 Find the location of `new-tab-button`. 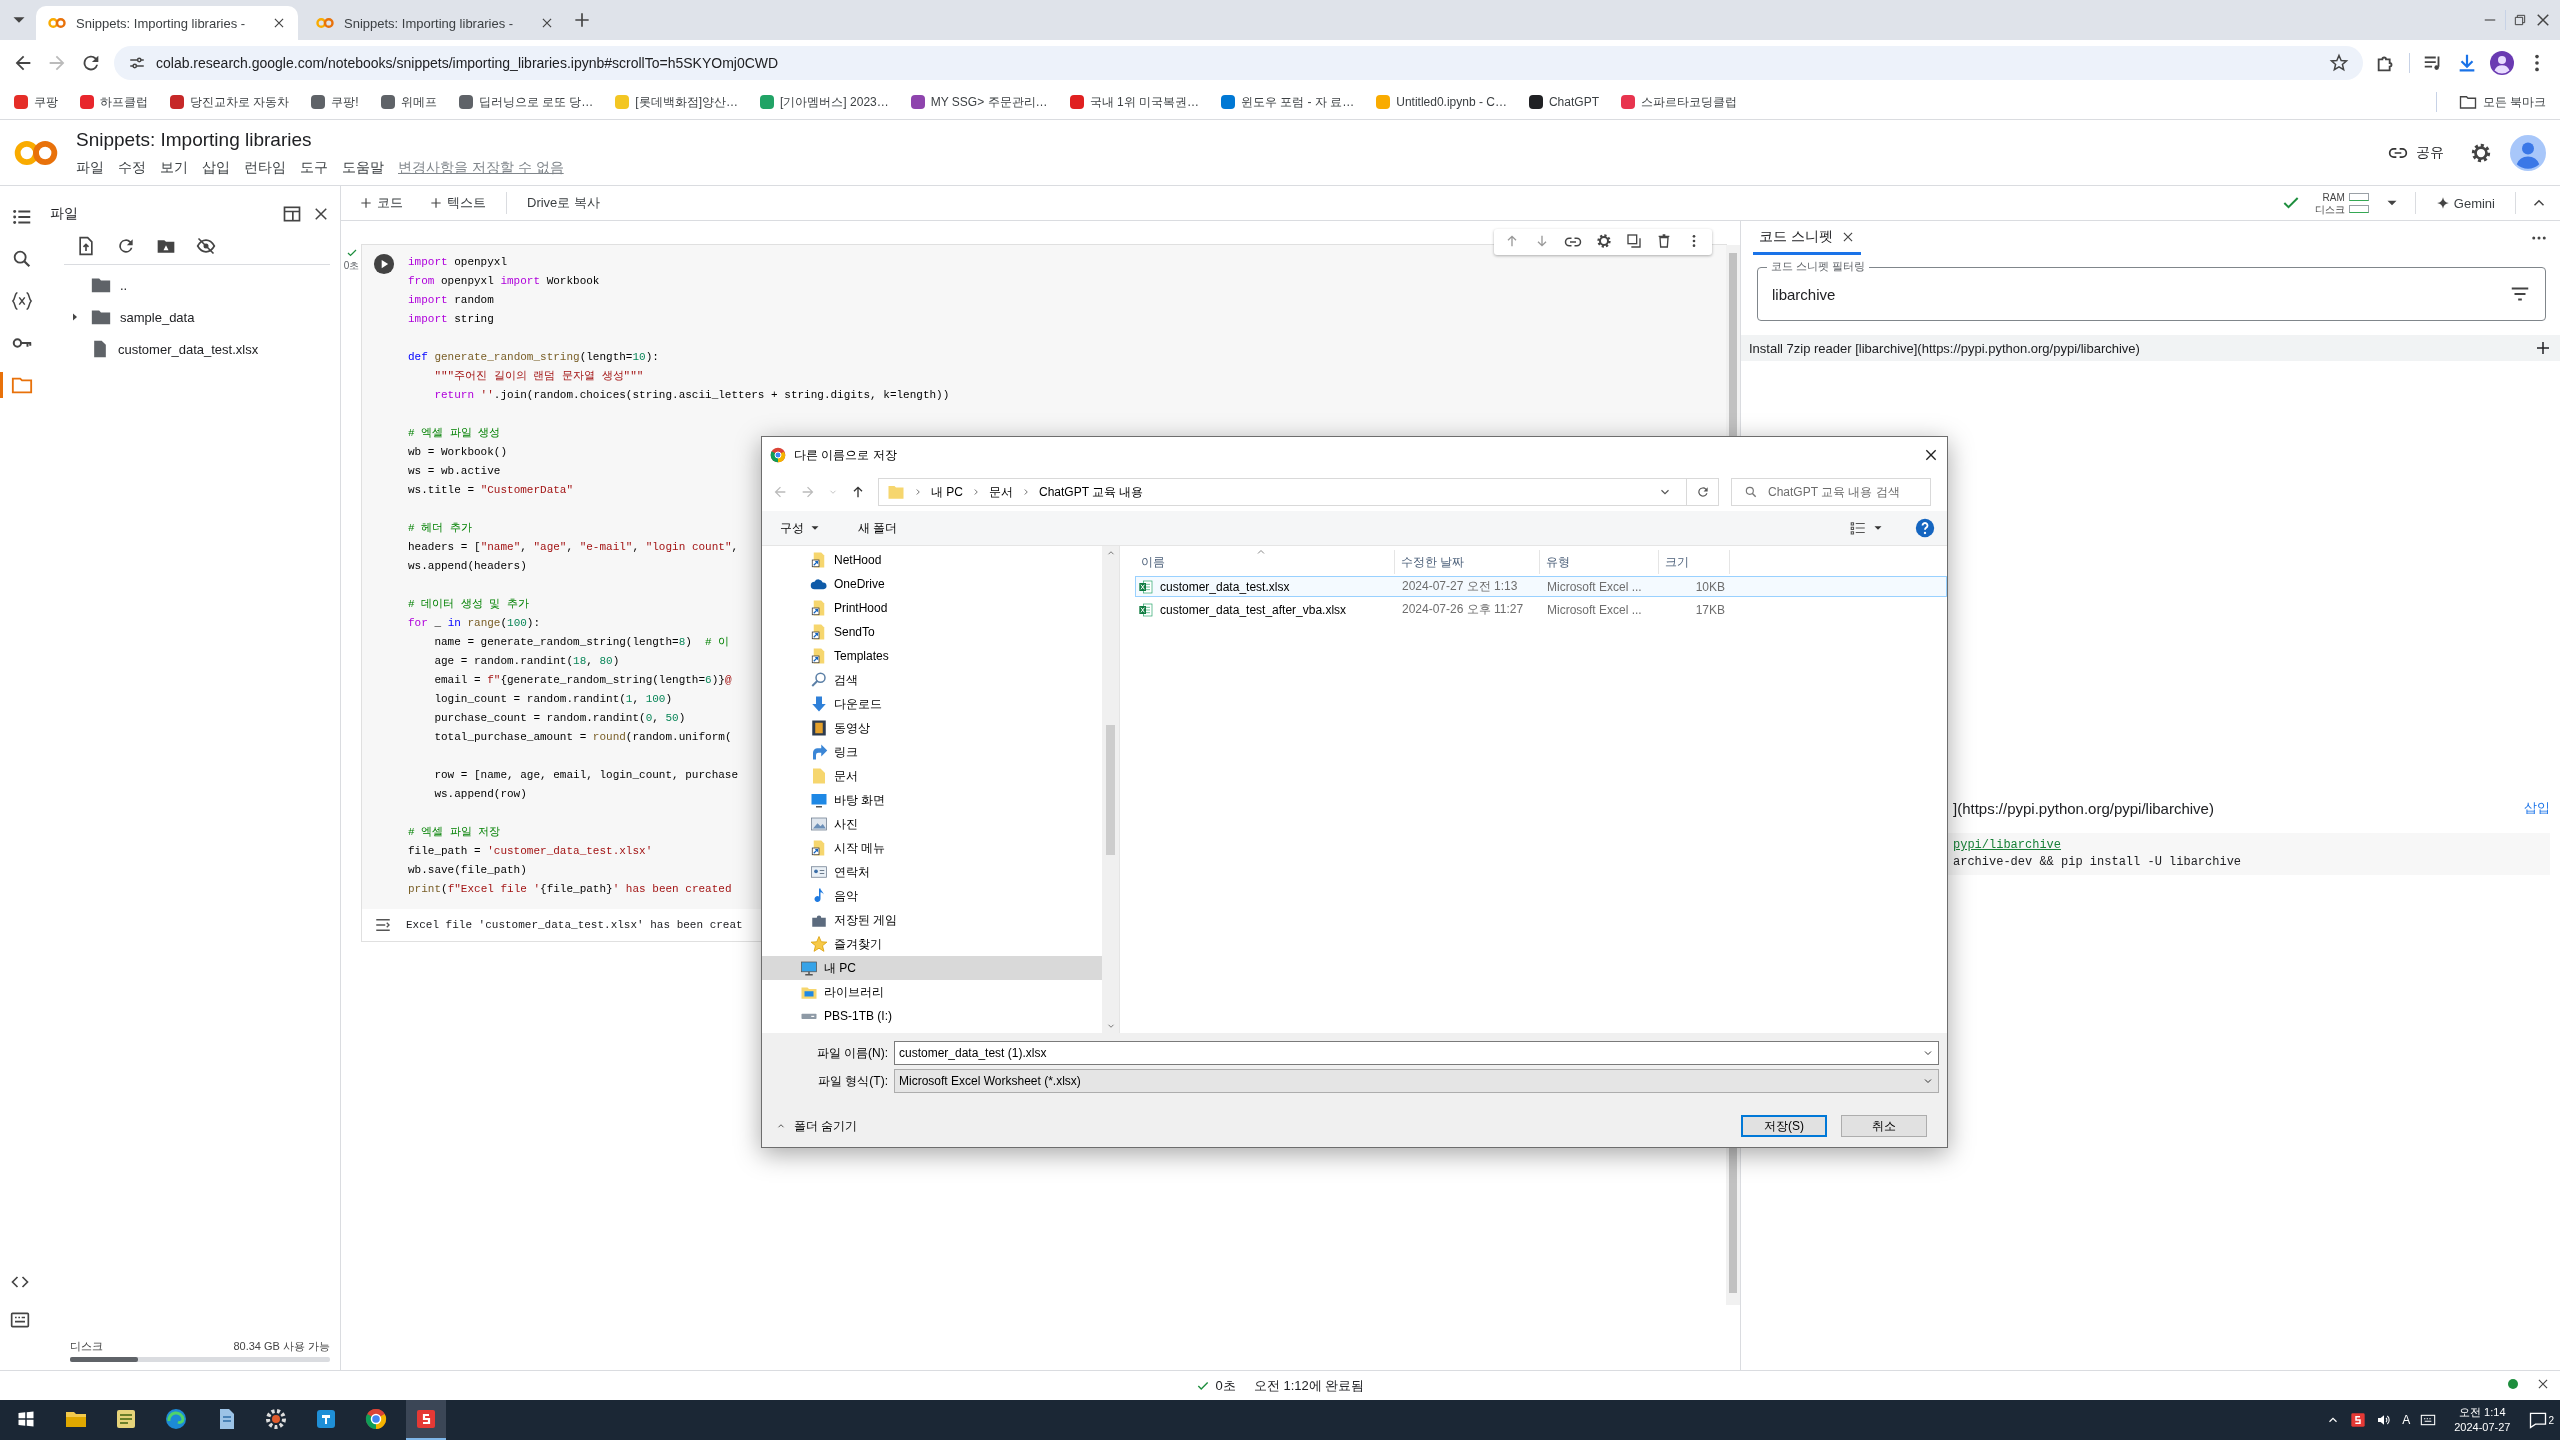

new-tab-button is located at coordinates (582, 20).